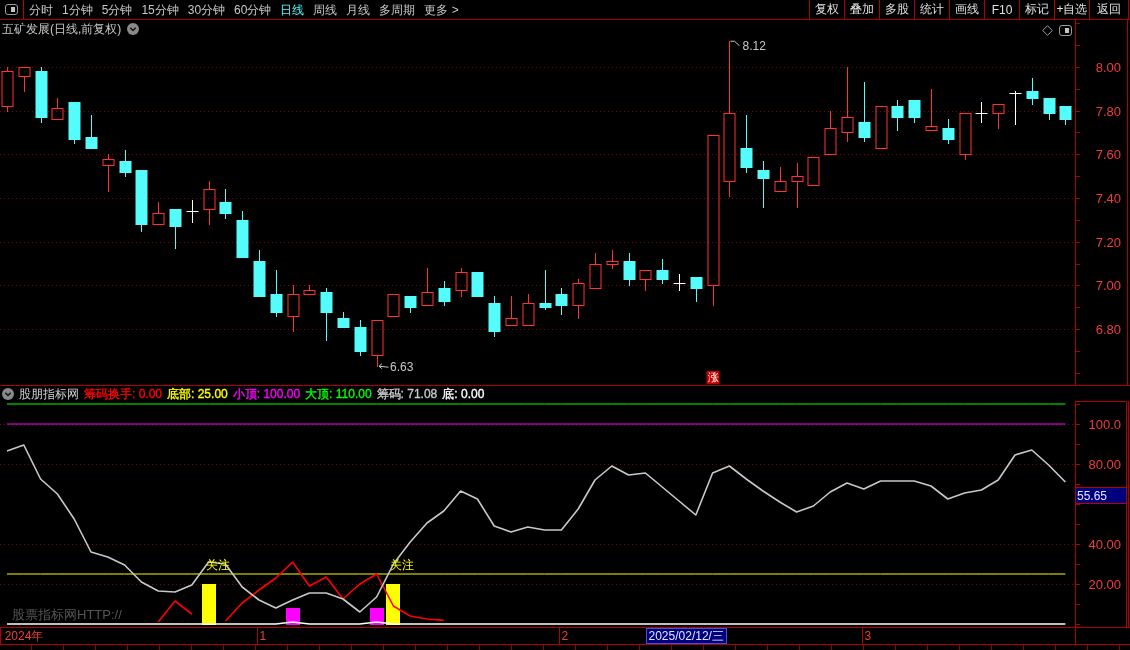 Image resolution: width=1130 pixels, height=650 pixels. I want to click on toolbar-button: +自选, so click(1071, 9).